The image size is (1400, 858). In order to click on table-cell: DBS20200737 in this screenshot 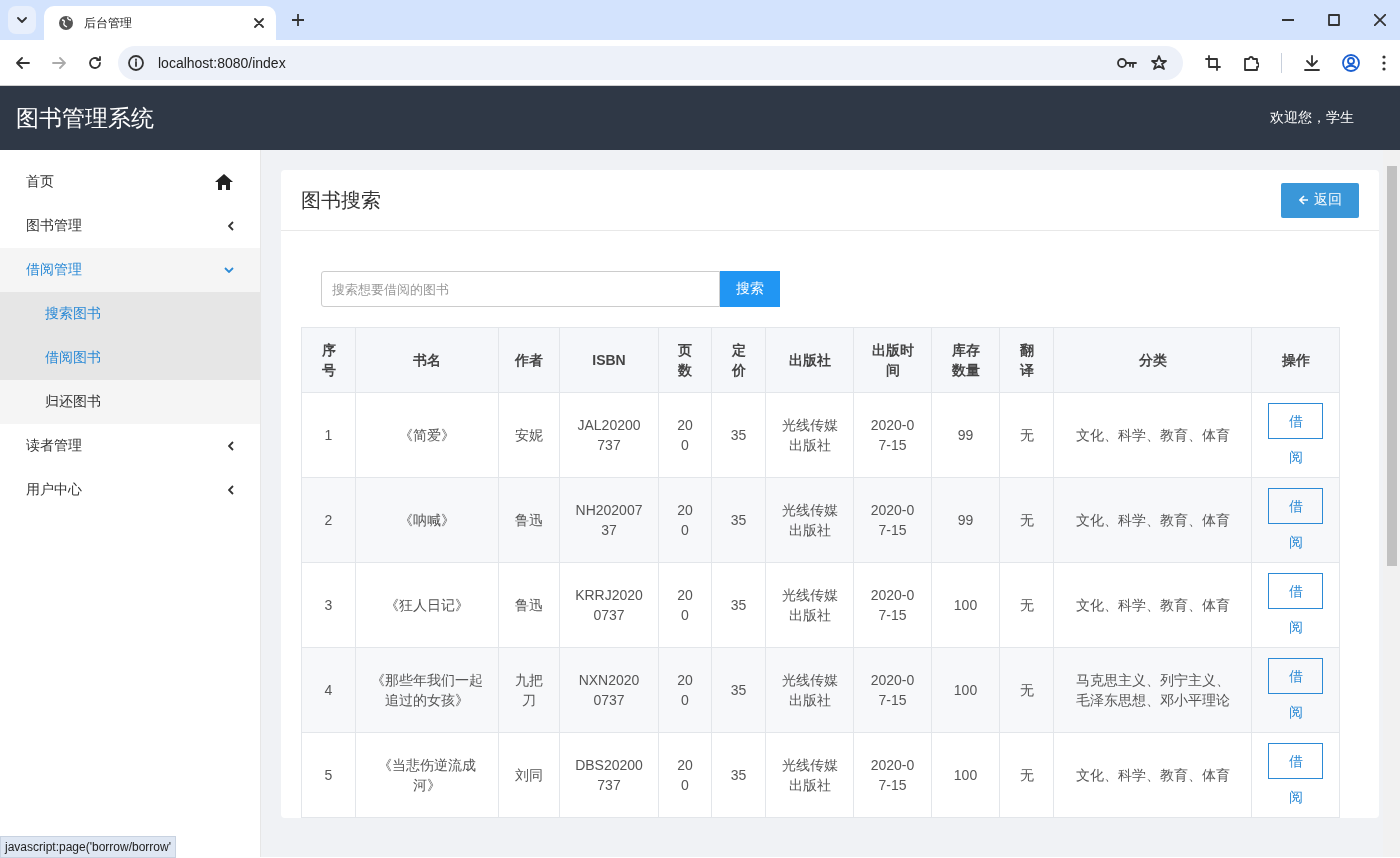, I will do `click(609, 775)`.